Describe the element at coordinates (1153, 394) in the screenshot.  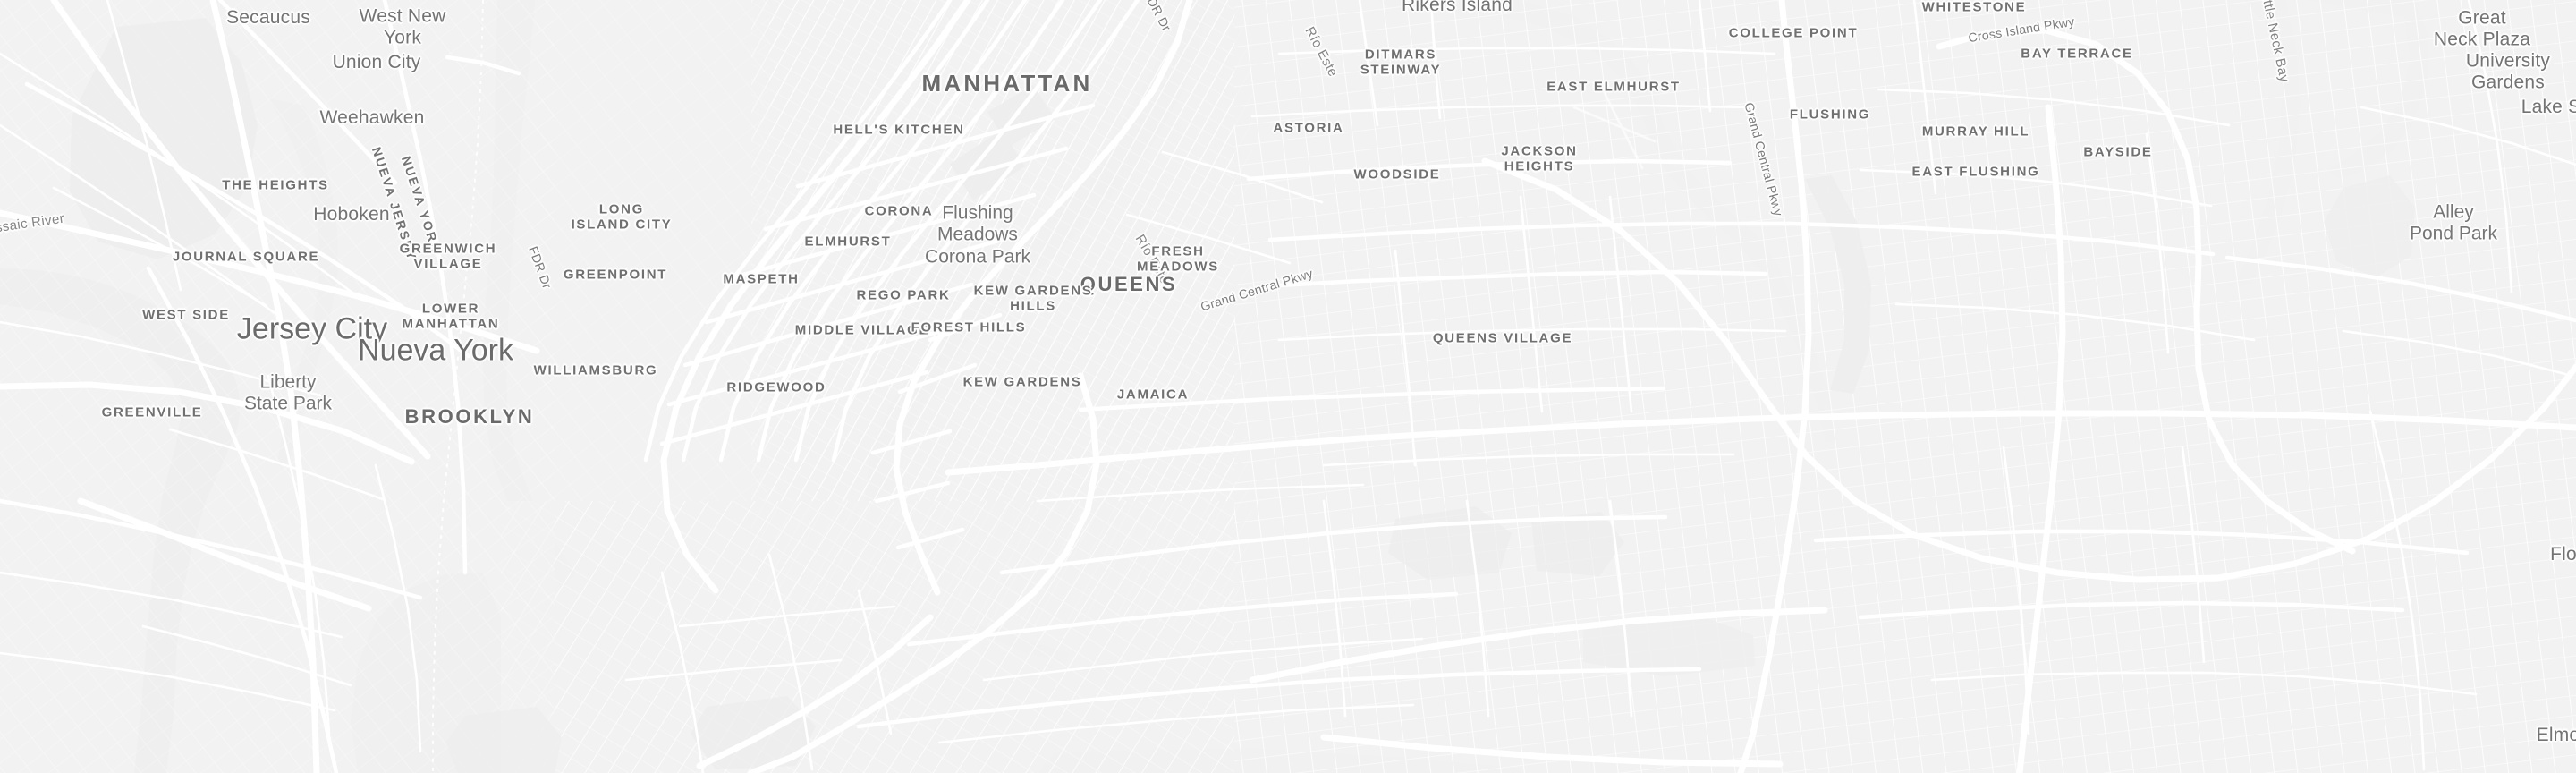
I see `map-label-jamaica: JAMAICA` at that location.